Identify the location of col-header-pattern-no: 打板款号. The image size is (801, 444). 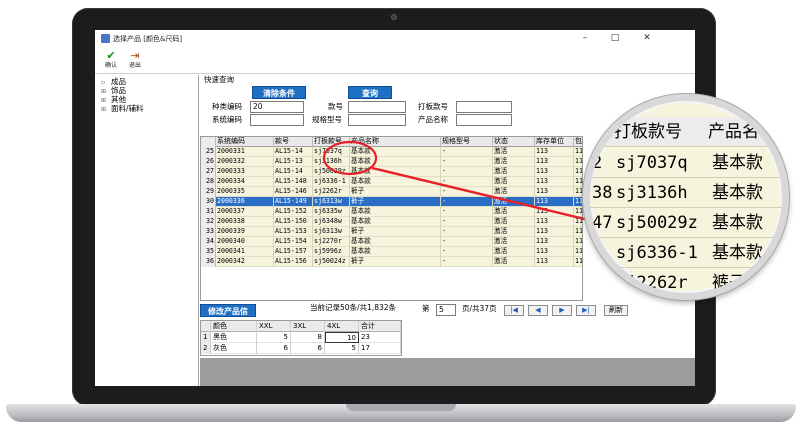
(331, 142).